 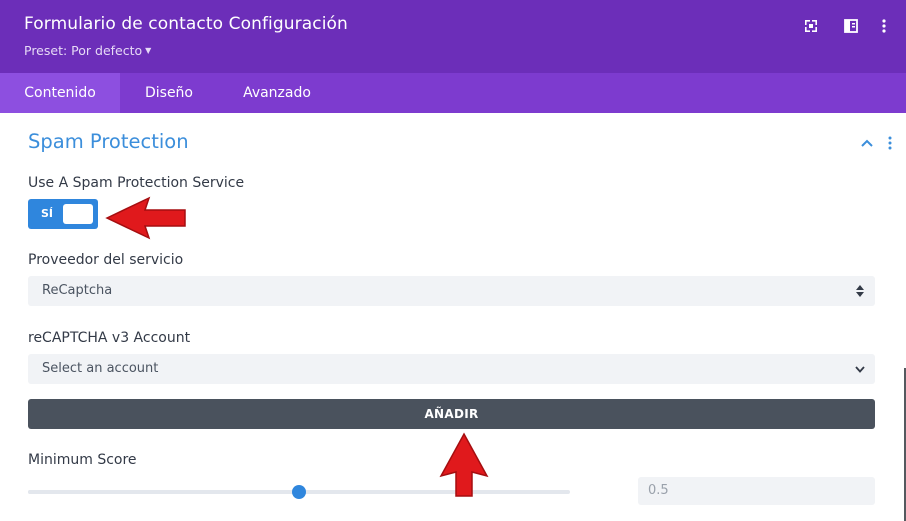 I want to click on tab-diseno: Diseño, so click(x=169, y=93).